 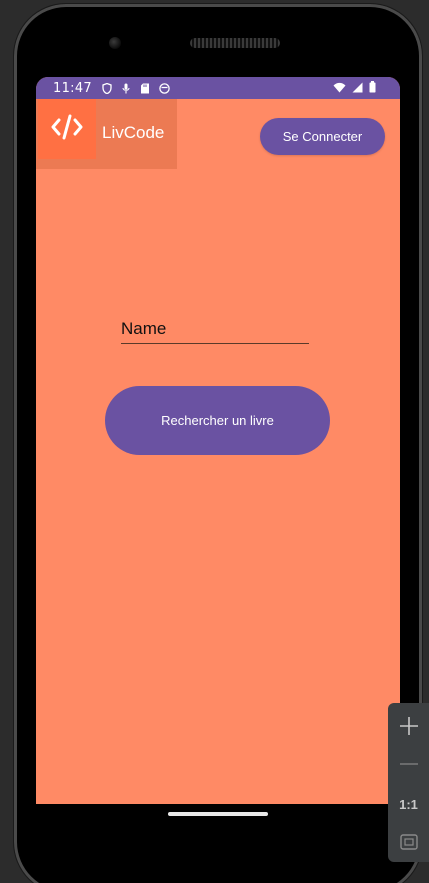 I want to click on actual-size-button: 1:1, so click(x=408, y=804).